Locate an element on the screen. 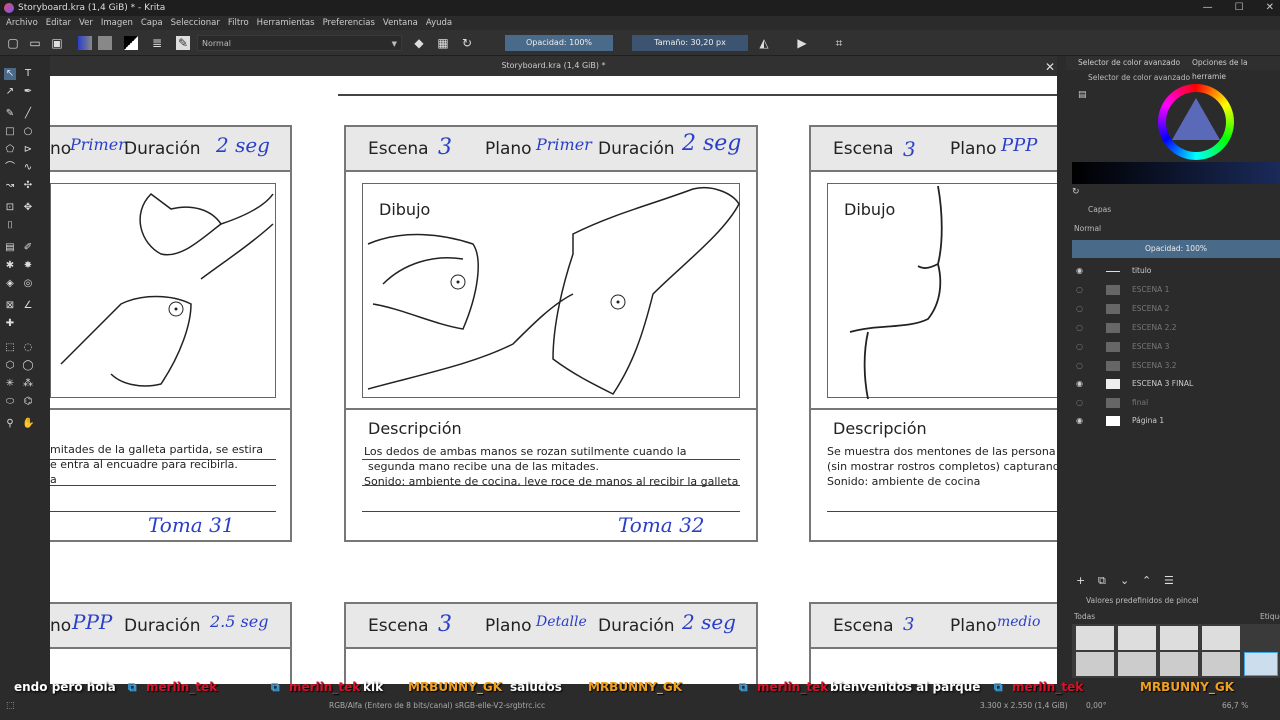 The height and width of the screenshot is (720, 1280). selection-icon: ⬚ is located at coordinates (10, 706).